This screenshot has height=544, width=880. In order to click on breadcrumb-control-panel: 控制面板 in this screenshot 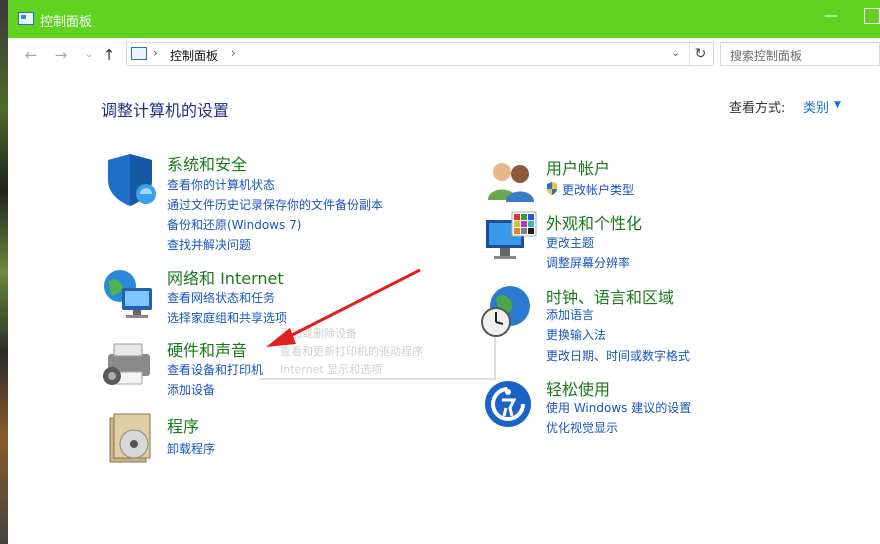, I will do `click(194, 55)`.